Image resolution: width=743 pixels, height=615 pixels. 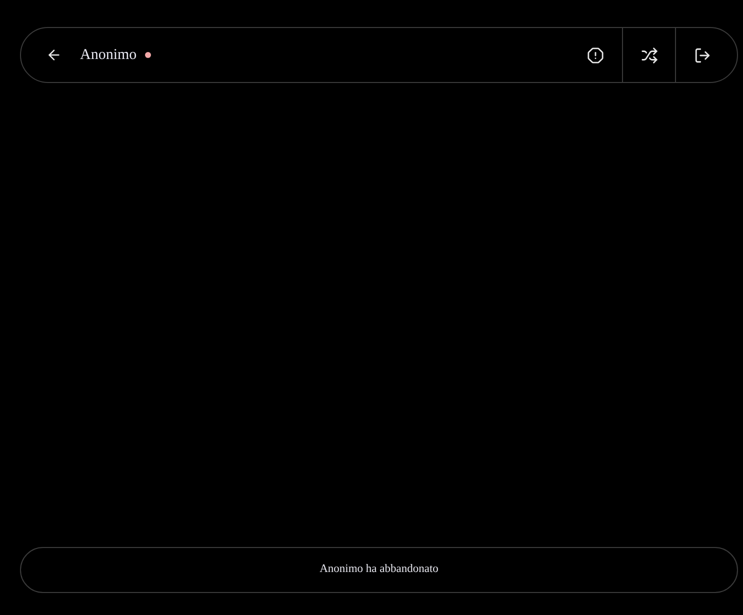 What do you see at coordinates (702, 55) in the screenshot?
I see `logout-icon` at bounding box center [702, 55].